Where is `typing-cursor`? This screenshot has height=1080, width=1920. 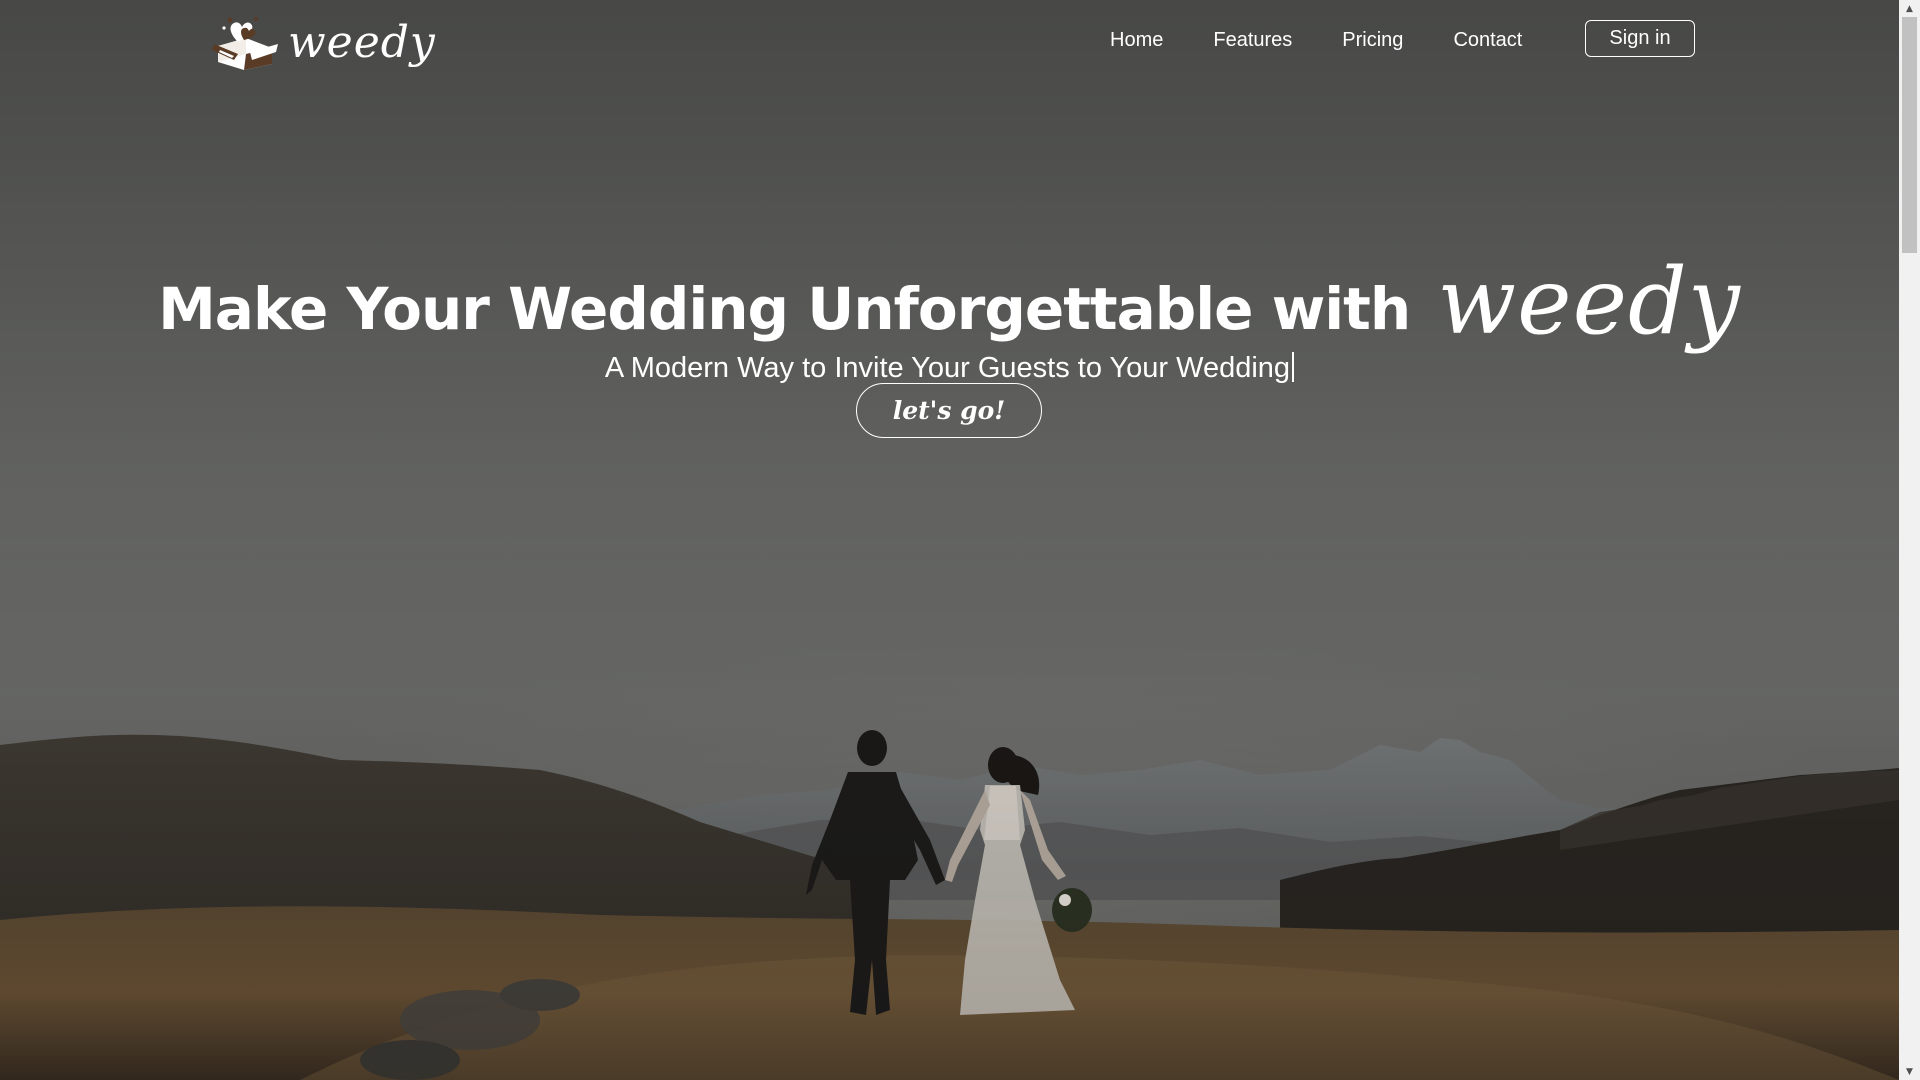
typing-cursor is located at coordinates (1293, 367).